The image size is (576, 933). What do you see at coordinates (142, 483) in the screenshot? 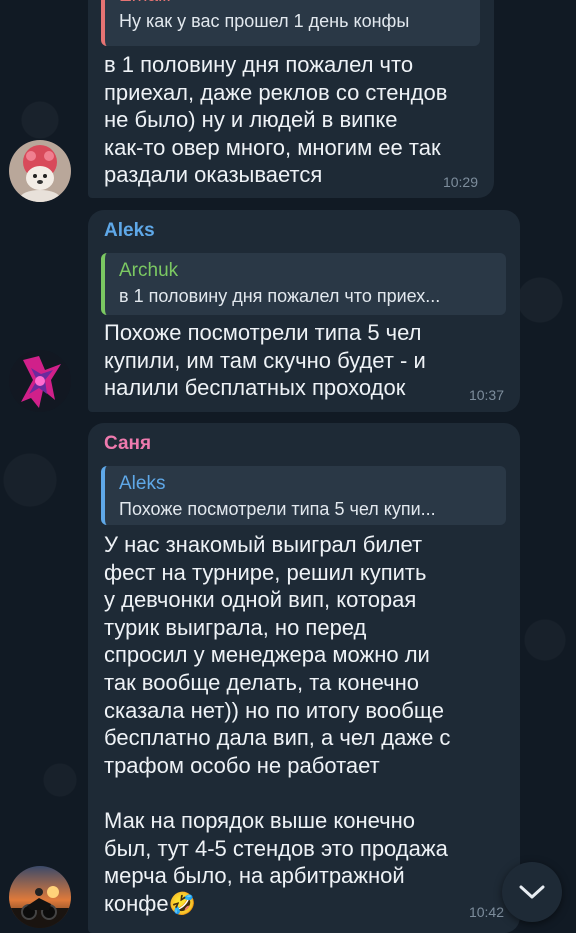
I see `reply-sender: Aleks` at bounding box center [142, 483].